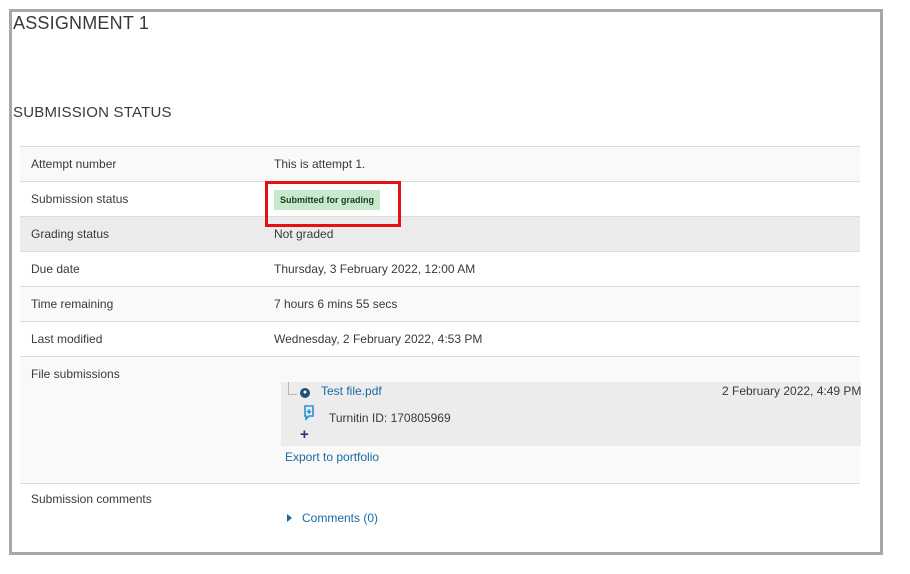 Image resolution: width=910 pixels, height=574 pixels. Describe the element at coordinates (143, 269) in the screenshot. I see `row-label: Due date` at that location.